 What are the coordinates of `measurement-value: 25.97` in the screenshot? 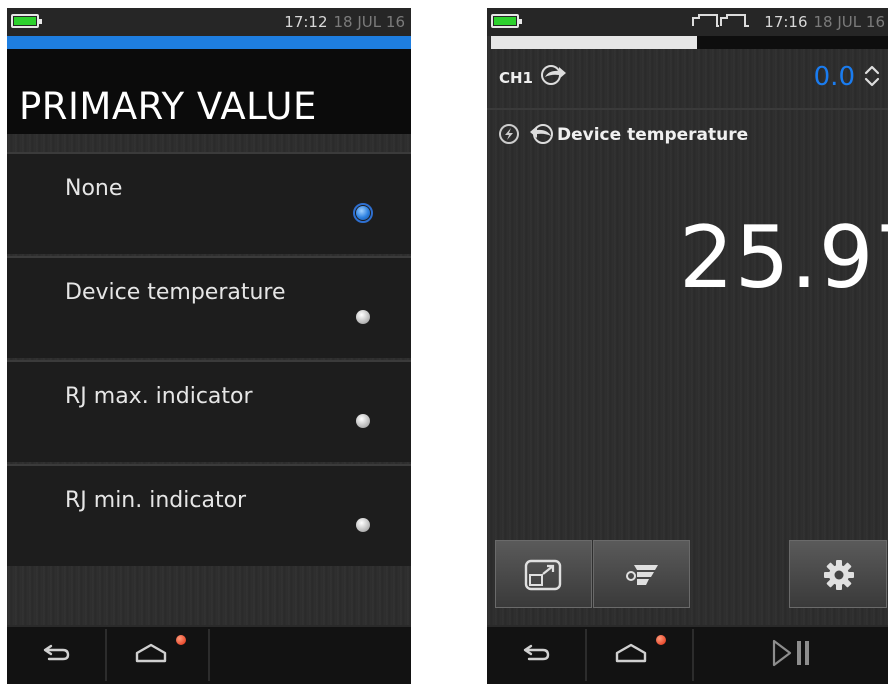 It's located at (783, 258).